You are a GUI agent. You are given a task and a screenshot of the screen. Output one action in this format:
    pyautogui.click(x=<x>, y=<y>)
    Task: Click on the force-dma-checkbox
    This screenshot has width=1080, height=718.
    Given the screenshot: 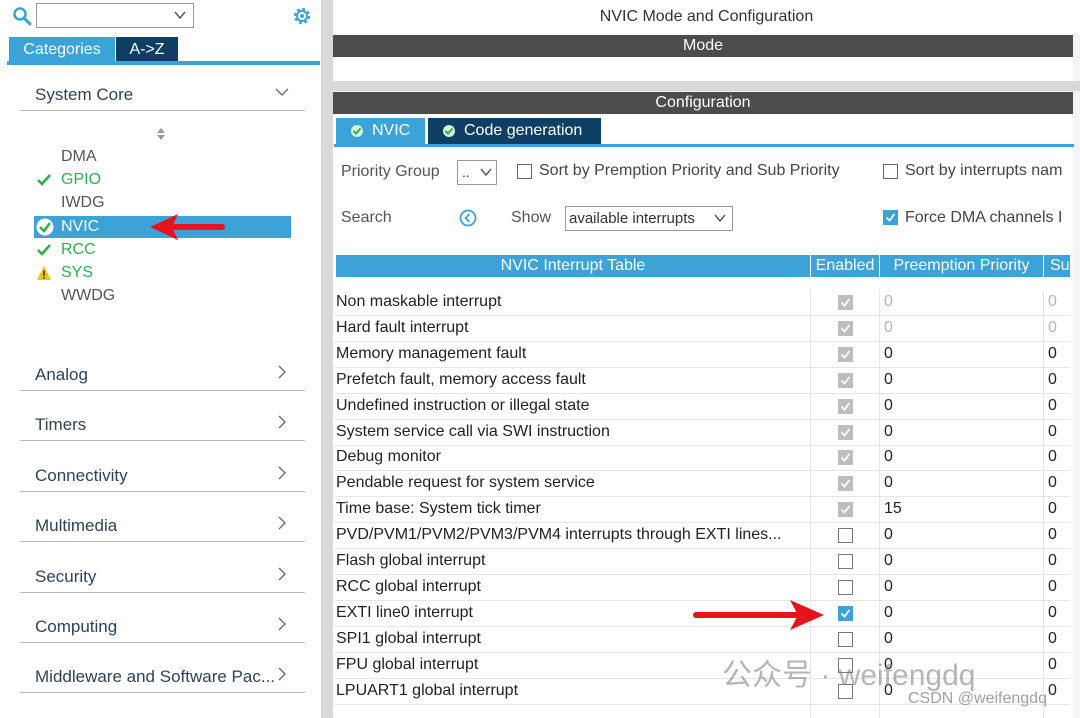 What is the action you would take?
    pyautogui.click(x=890, y=217)
    